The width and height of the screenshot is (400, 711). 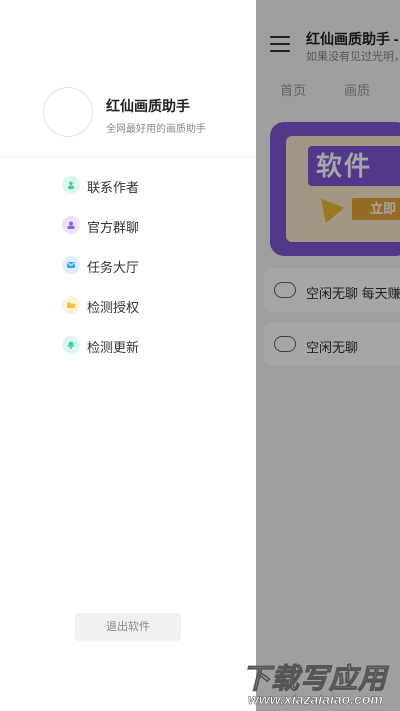 What do you see at coordinates (315, 699) in the screenshot?
I see `watermark-url: www.xiazaiaiao.com` at bounding box center [315, 699].